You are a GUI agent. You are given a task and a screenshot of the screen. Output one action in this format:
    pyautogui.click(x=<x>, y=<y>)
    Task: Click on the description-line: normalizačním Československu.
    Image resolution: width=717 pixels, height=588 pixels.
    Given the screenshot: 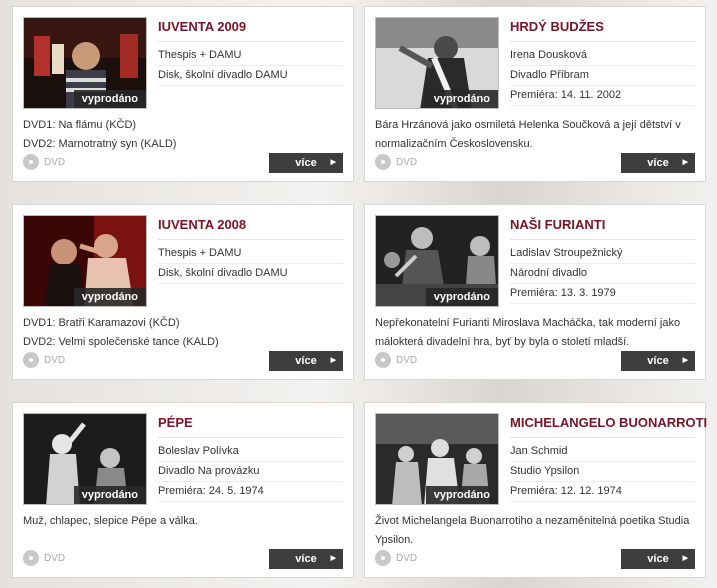 What is the action you would take?
    pyautogui.click(x=454, y=144)
    